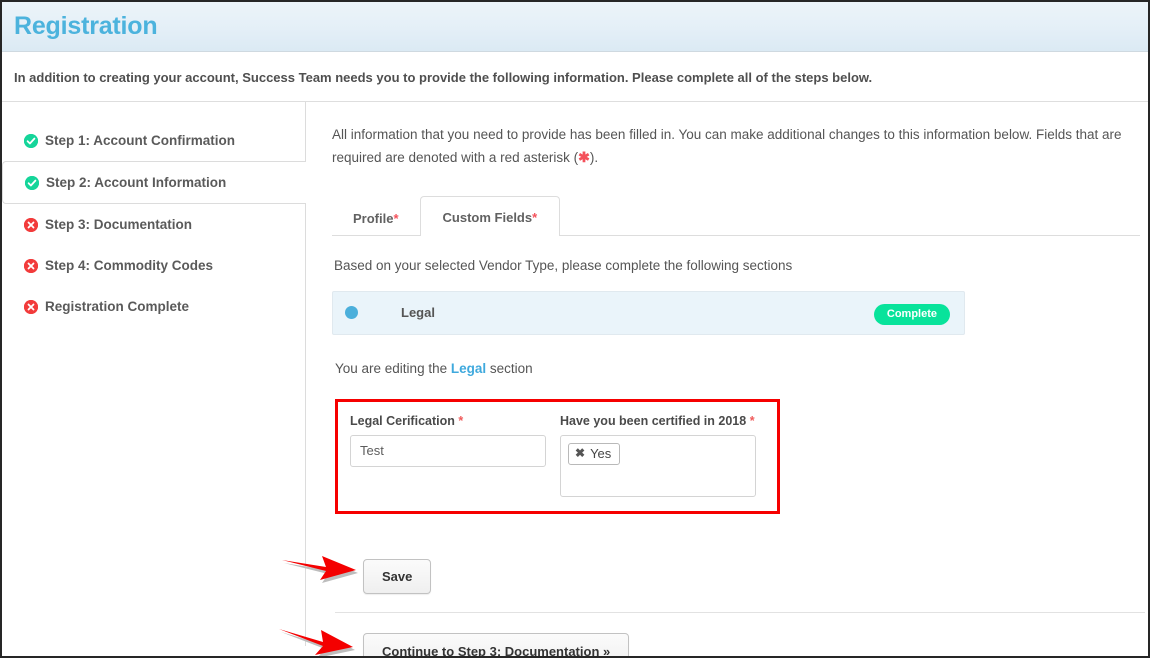 This screenshot has height=658, width=1150. What do you see at coordinates (594, 157) in the screenshot?
I see `lead-text-2: ).` at bounding box center [594, 157].